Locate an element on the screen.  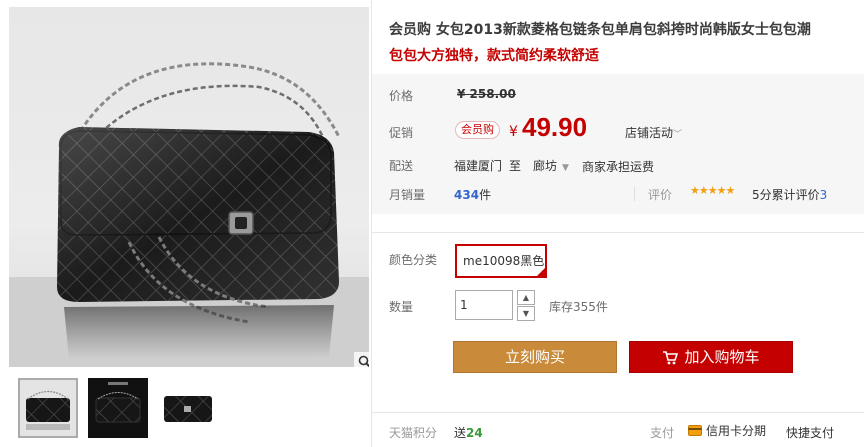
store-promo-dropdown: 店铺活动﹀ is located at coordinates (653, 132).